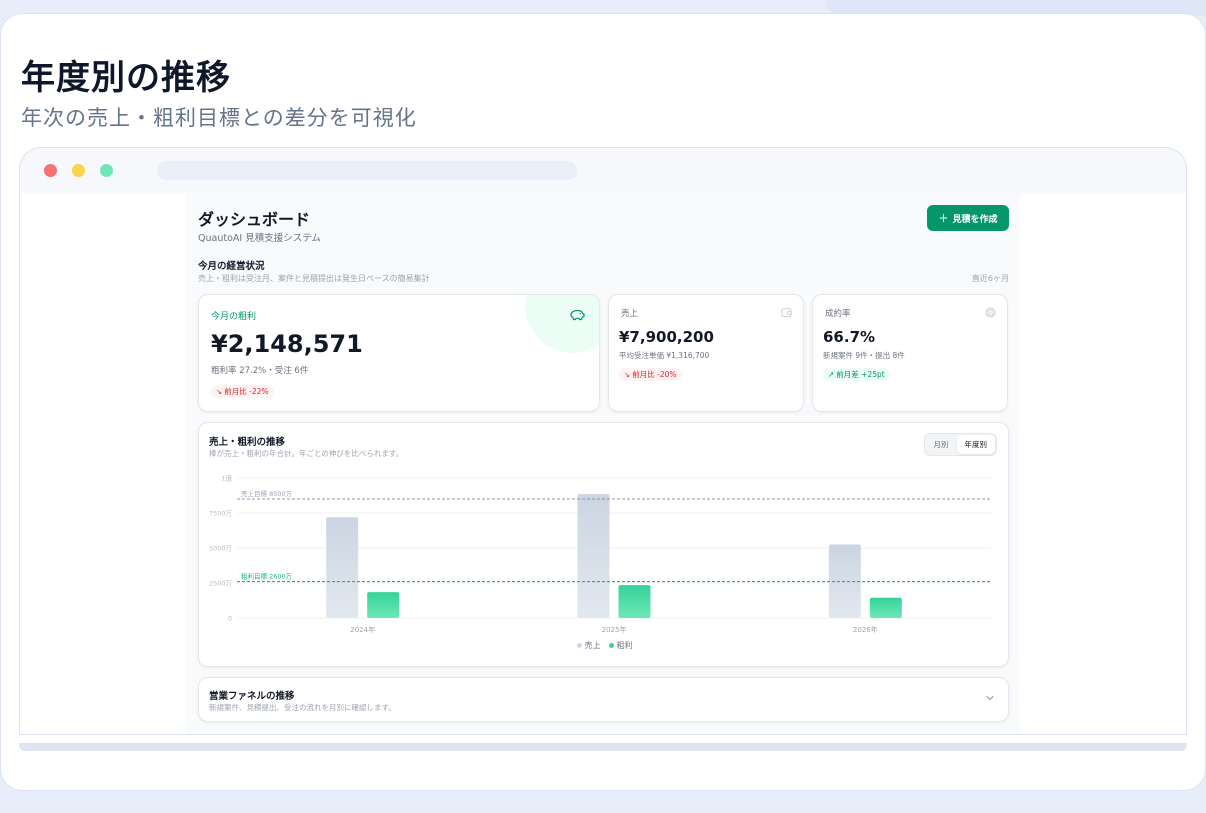 The height and width of the screenshot is (813, 1206). I want to click on kpi-value: 66.7%, so click(849, 337).